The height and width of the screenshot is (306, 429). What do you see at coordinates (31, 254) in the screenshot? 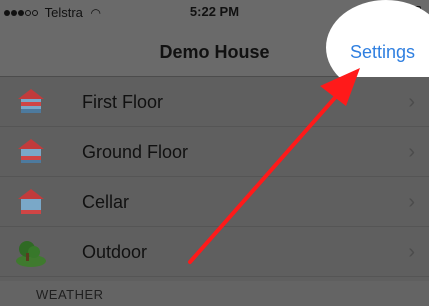
I see `tree-icon` at bounding box center [31, 254].